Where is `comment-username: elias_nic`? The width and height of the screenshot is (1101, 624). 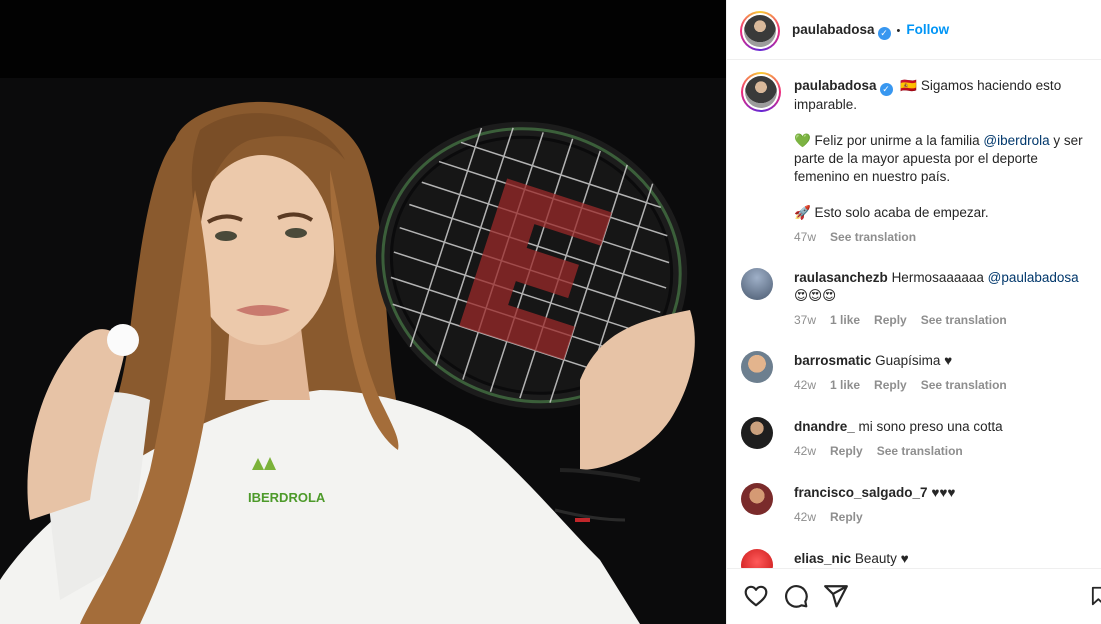
comment-username: elias_nic is located at coordinates (822, 558).